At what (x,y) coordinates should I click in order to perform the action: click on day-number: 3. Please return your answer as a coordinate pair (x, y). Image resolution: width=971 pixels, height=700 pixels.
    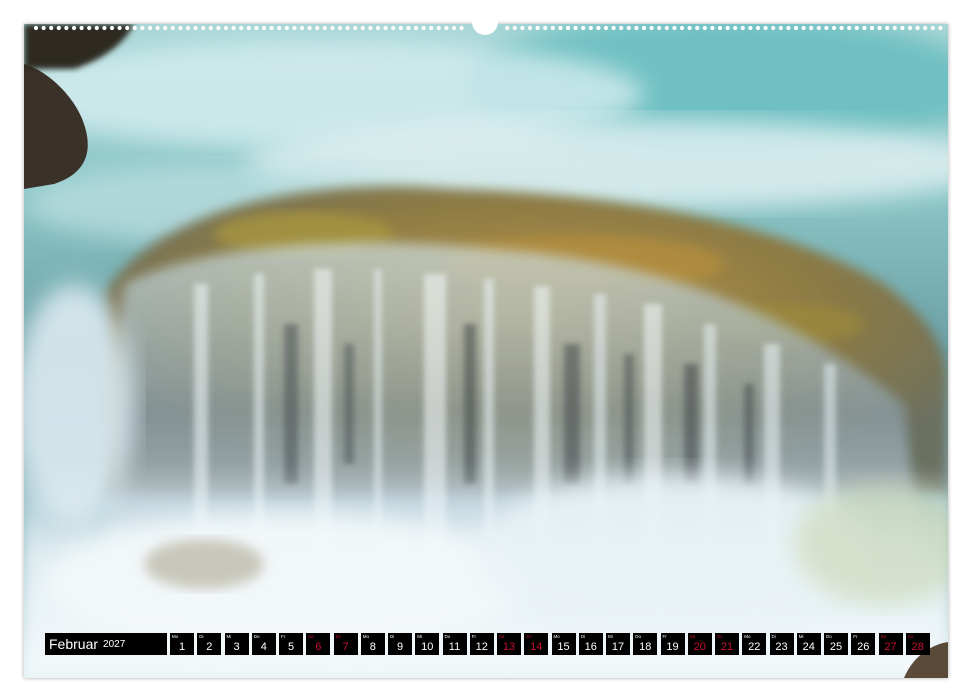
    Looking at the image, I should click on (236, 647).